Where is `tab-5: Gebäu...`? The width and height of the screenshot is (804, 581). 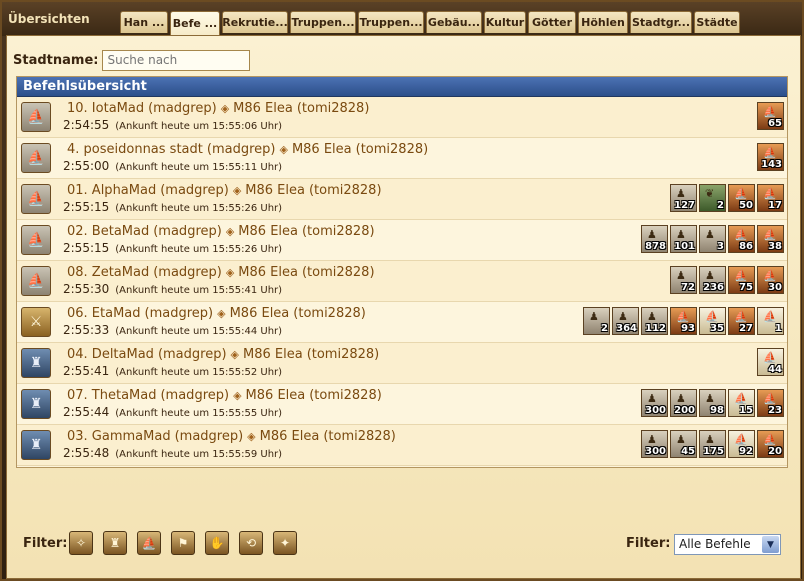 tab-5: Gebäu... is located at coordinates (454, 22).